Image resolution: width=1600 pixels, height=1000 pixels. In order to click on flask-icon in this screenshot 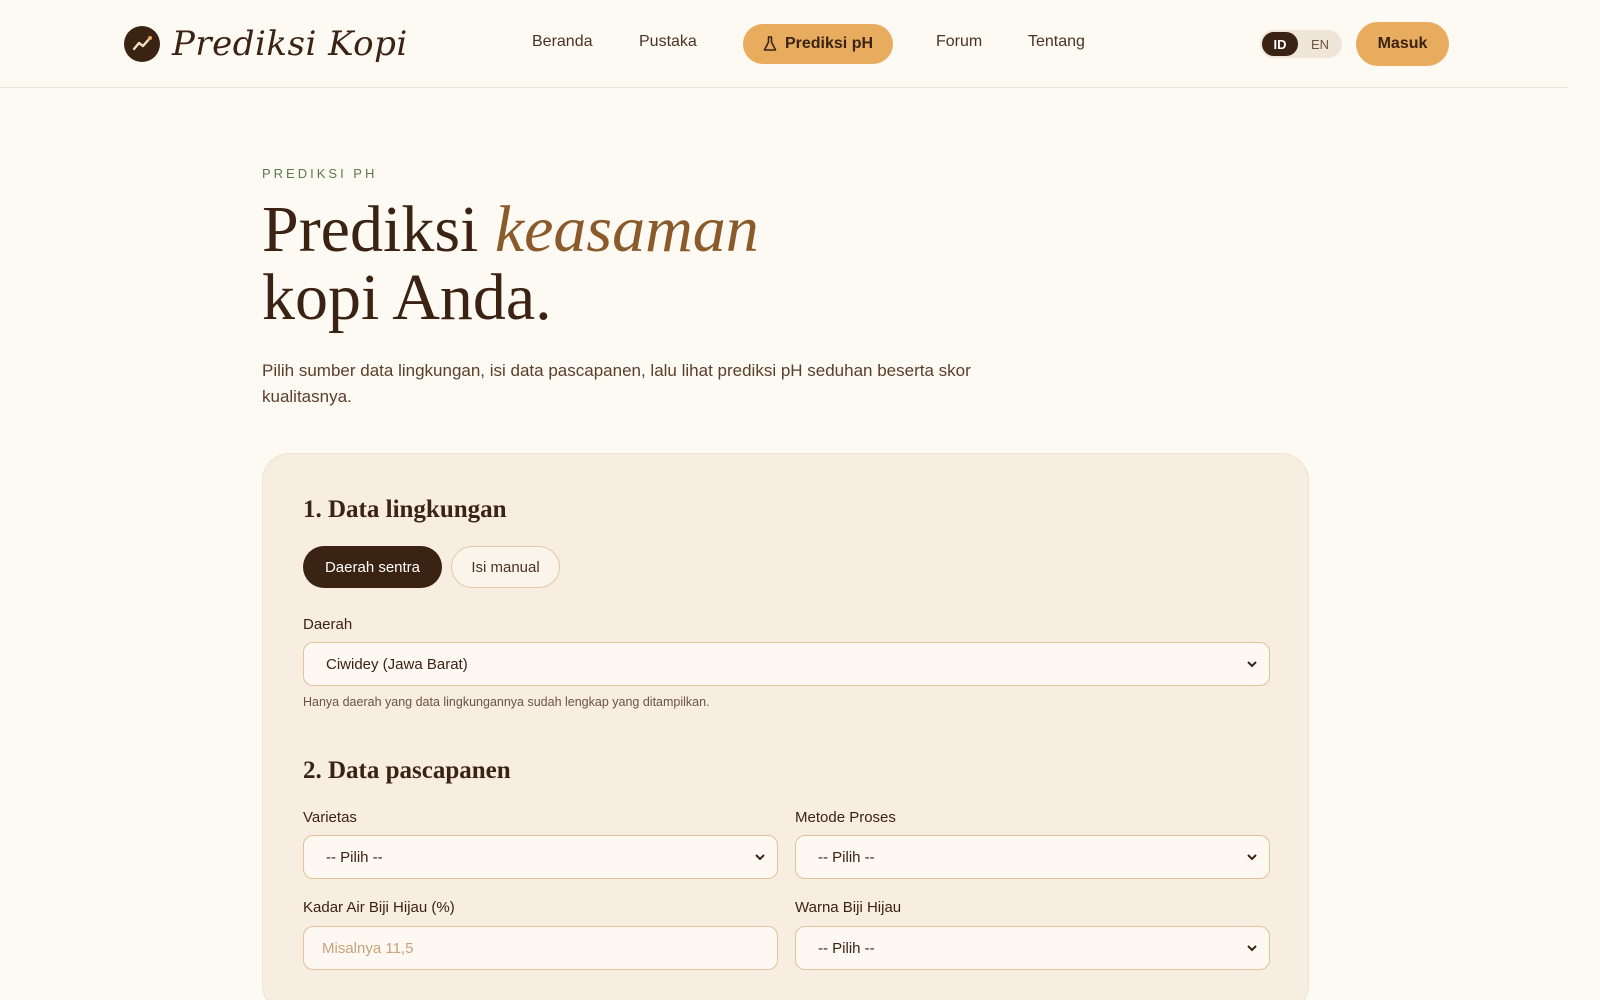, I will do `click(770, 43)`.